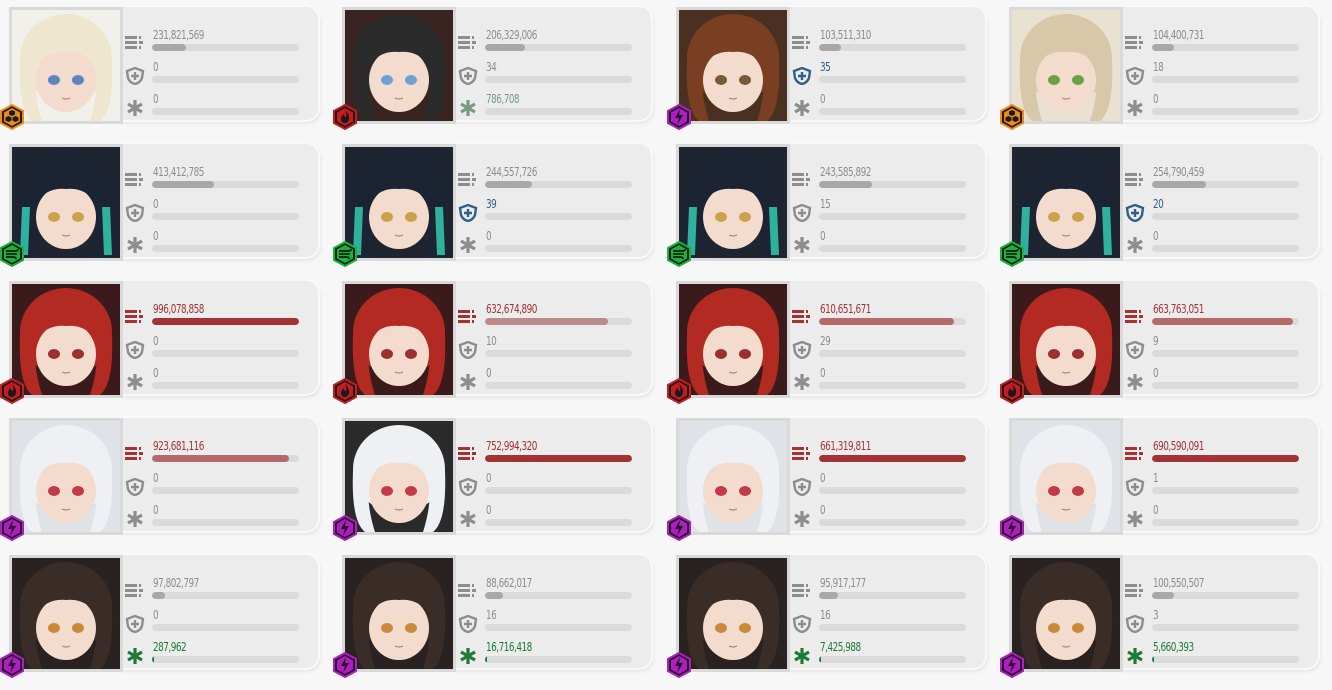  Describe the element at coordinates (161, 339) in the screenshot. I see `character-card: 996,078,858 0 0` at that location.